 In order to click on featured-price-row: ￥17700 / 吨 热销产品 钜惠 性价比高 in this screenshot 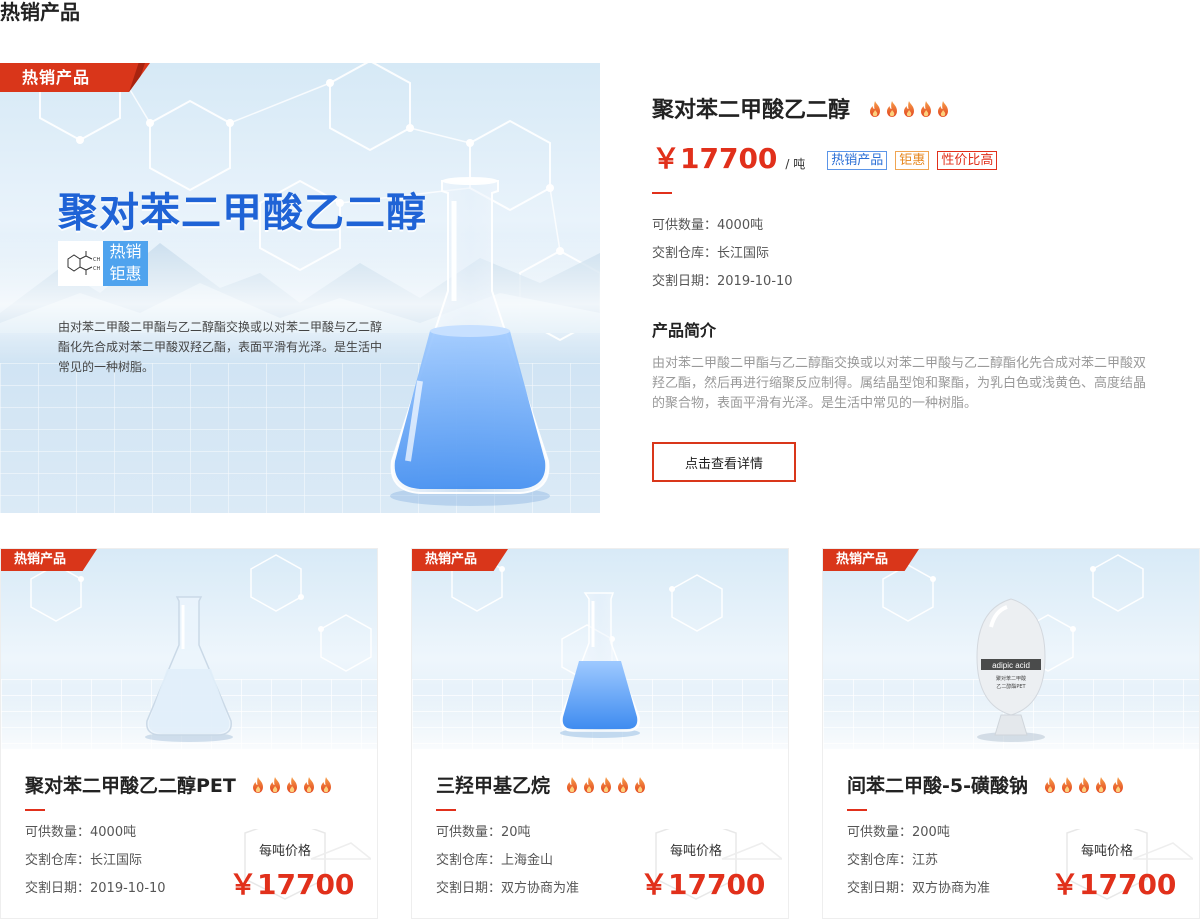, I will do `click(825, 157)`.